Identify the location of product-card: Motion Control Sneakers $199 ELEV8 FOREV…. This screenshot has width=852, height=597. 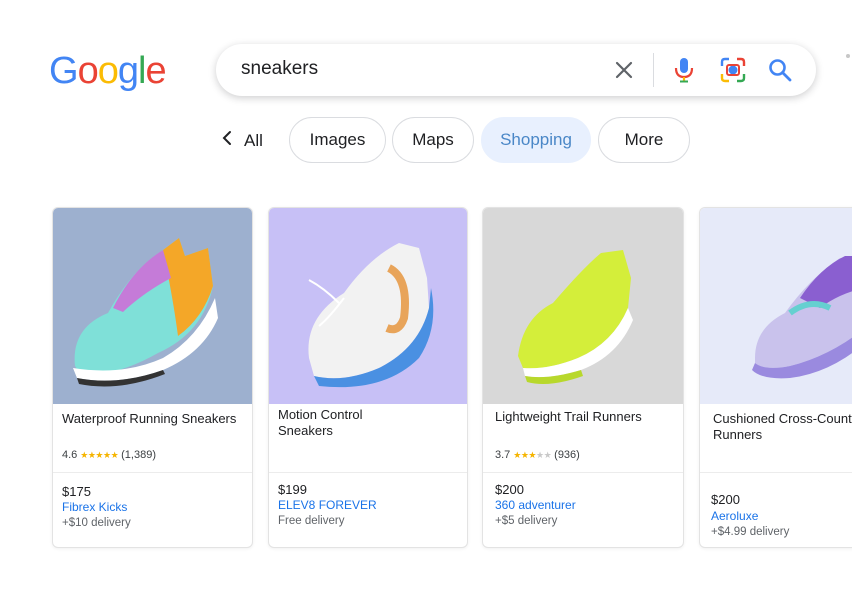
(368, 377).